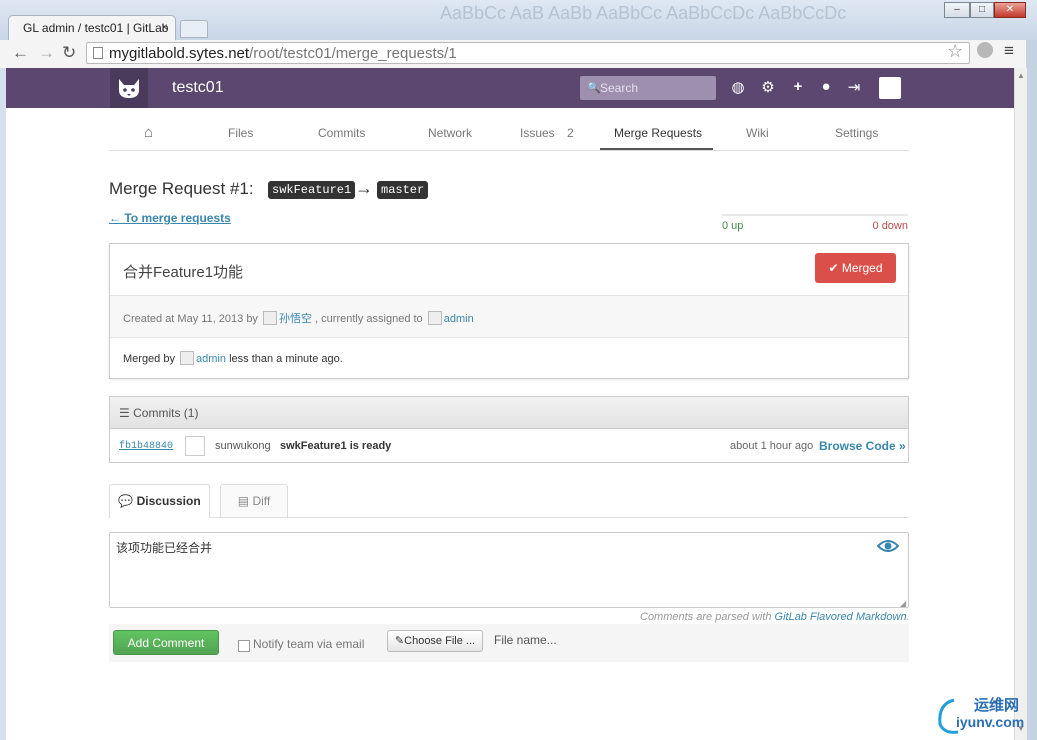 The height and width of the screenshot is (740, 1037). What do you see at coordinates (450, 133) in the screenshot?
I see `nav-network: Network` at bounding box center [450, 133].